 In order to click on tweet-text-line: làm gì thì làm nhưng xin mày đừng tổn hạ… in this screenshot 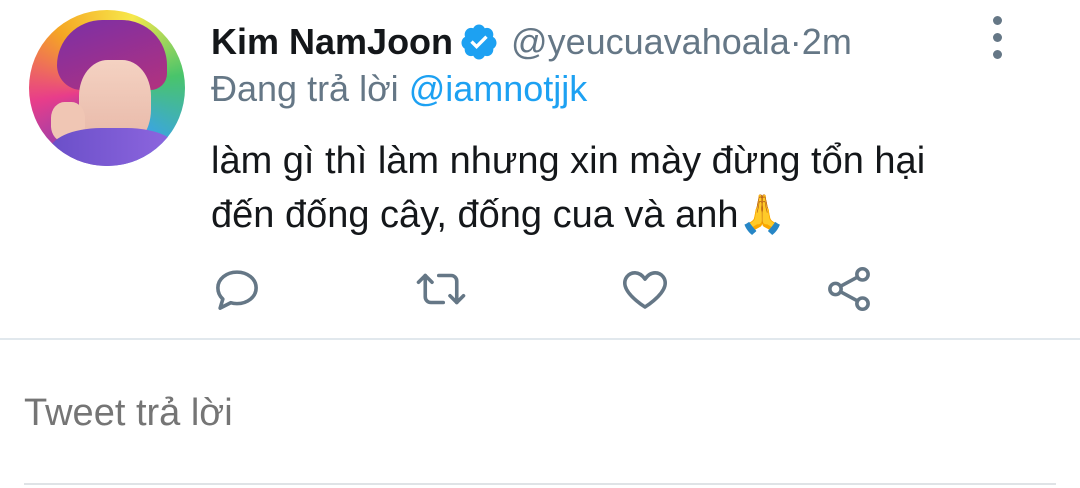, I will do `click(568, 161)`.